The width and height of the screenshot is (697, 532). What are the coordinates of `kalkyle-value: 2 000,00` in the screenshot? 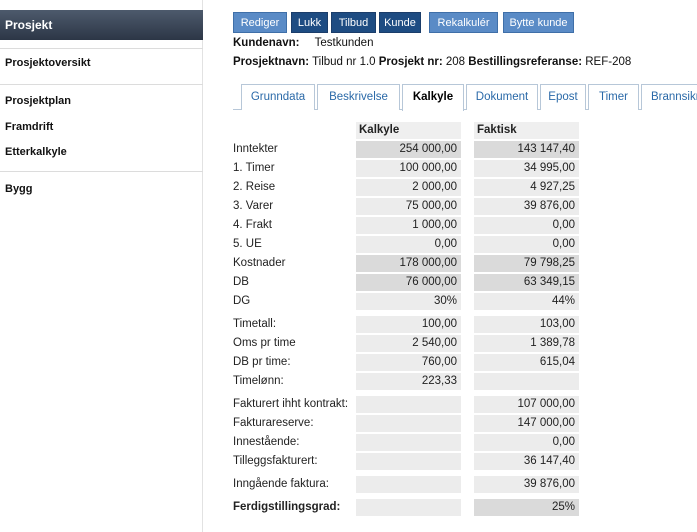 It's located at (408, 187).